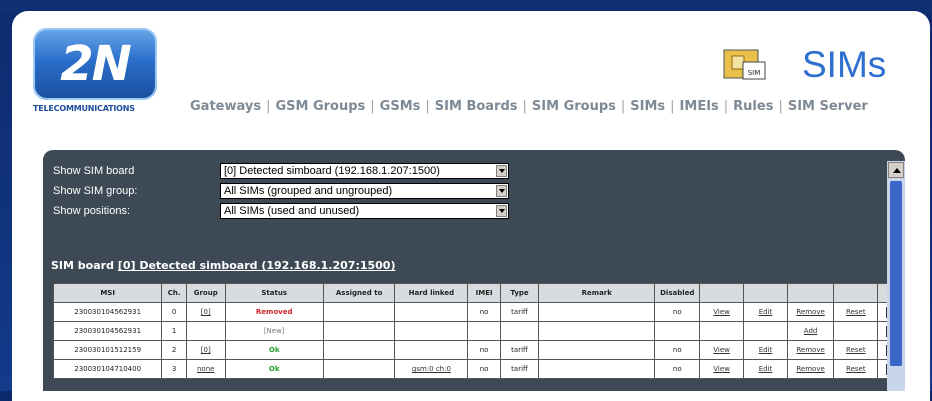 This screenshot has height=401, width=932. What do you see at coordinates (753, 106) in the screenshot?
I see `nav-link-rules: Rules` at bounding box center [753, 106].